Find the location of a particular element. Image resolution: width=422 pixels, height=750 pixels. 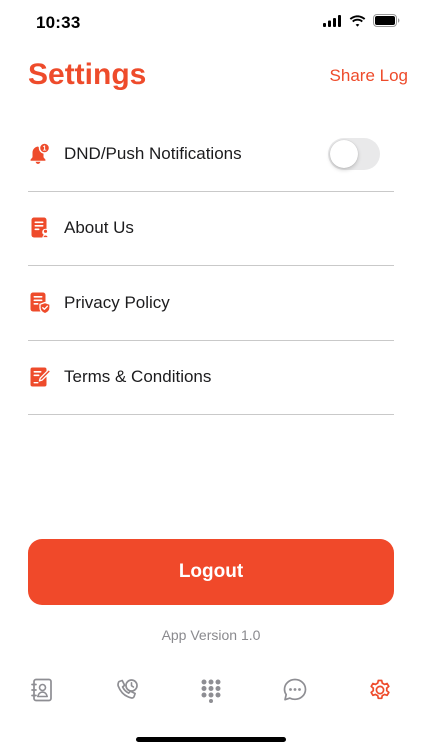

contacts-book-icon is located at coordinates (42, 692).